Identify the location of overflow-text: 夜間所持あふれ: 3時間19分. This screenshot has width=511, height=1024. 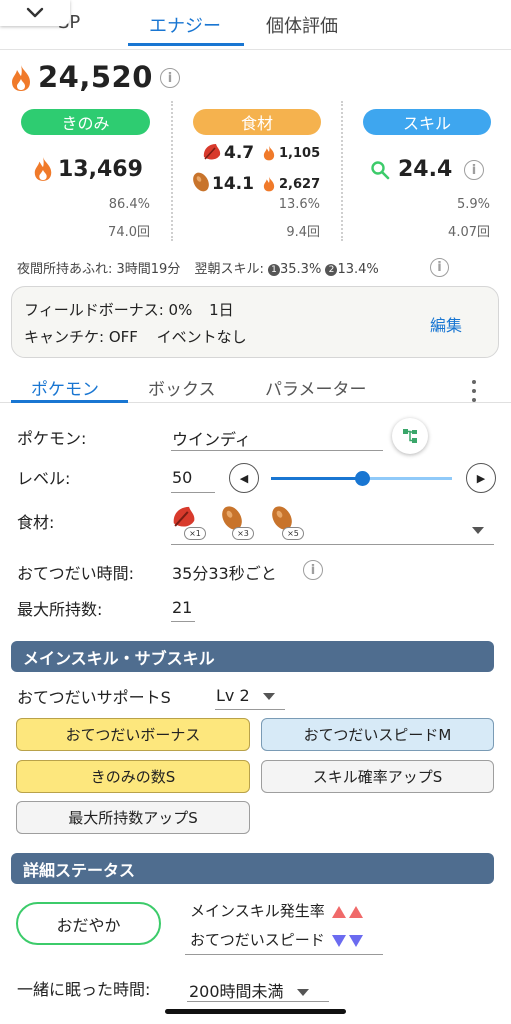
(99, 269).